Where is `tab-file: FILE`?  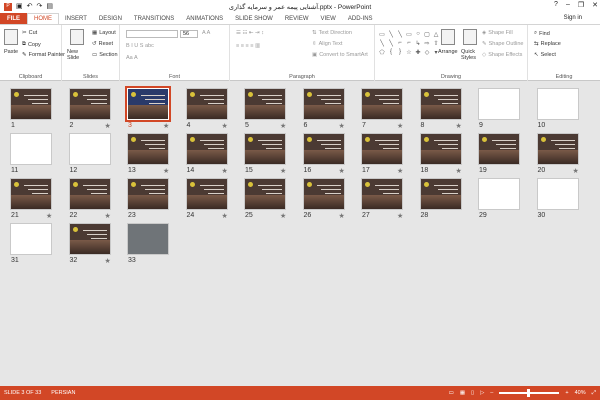 tab-file: FILE is located at coordinates (13, 18).